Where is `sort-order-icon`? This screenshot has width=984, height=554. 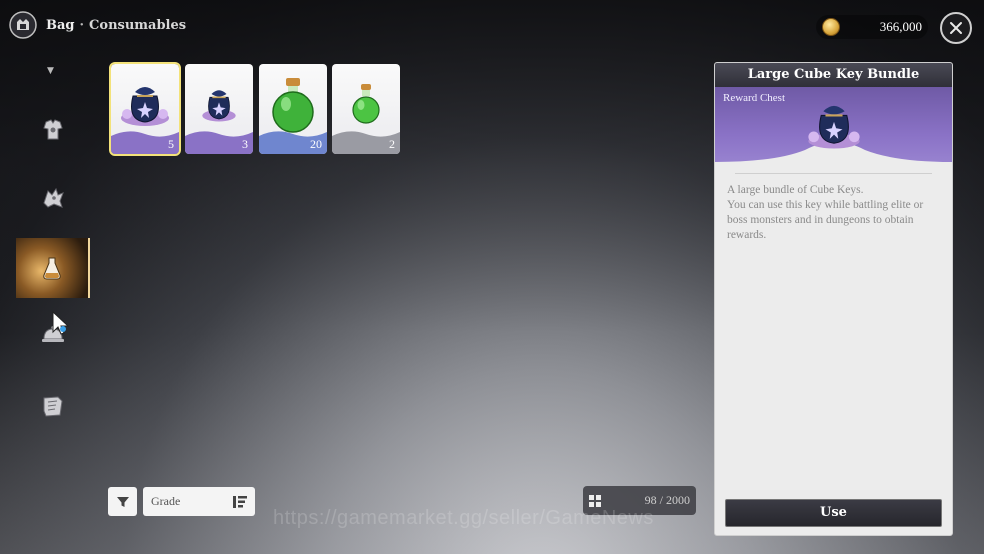
sort-order-icon is located at coordinates (240, 501).